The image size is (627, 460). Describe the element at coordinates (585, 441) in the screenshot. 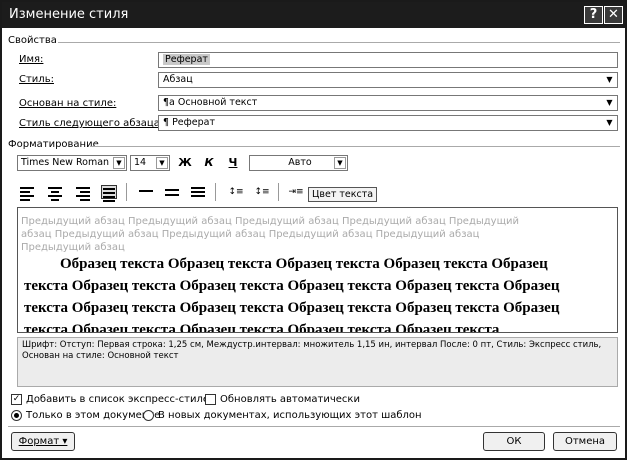

I see `cancel-button: Отмена` at that location.